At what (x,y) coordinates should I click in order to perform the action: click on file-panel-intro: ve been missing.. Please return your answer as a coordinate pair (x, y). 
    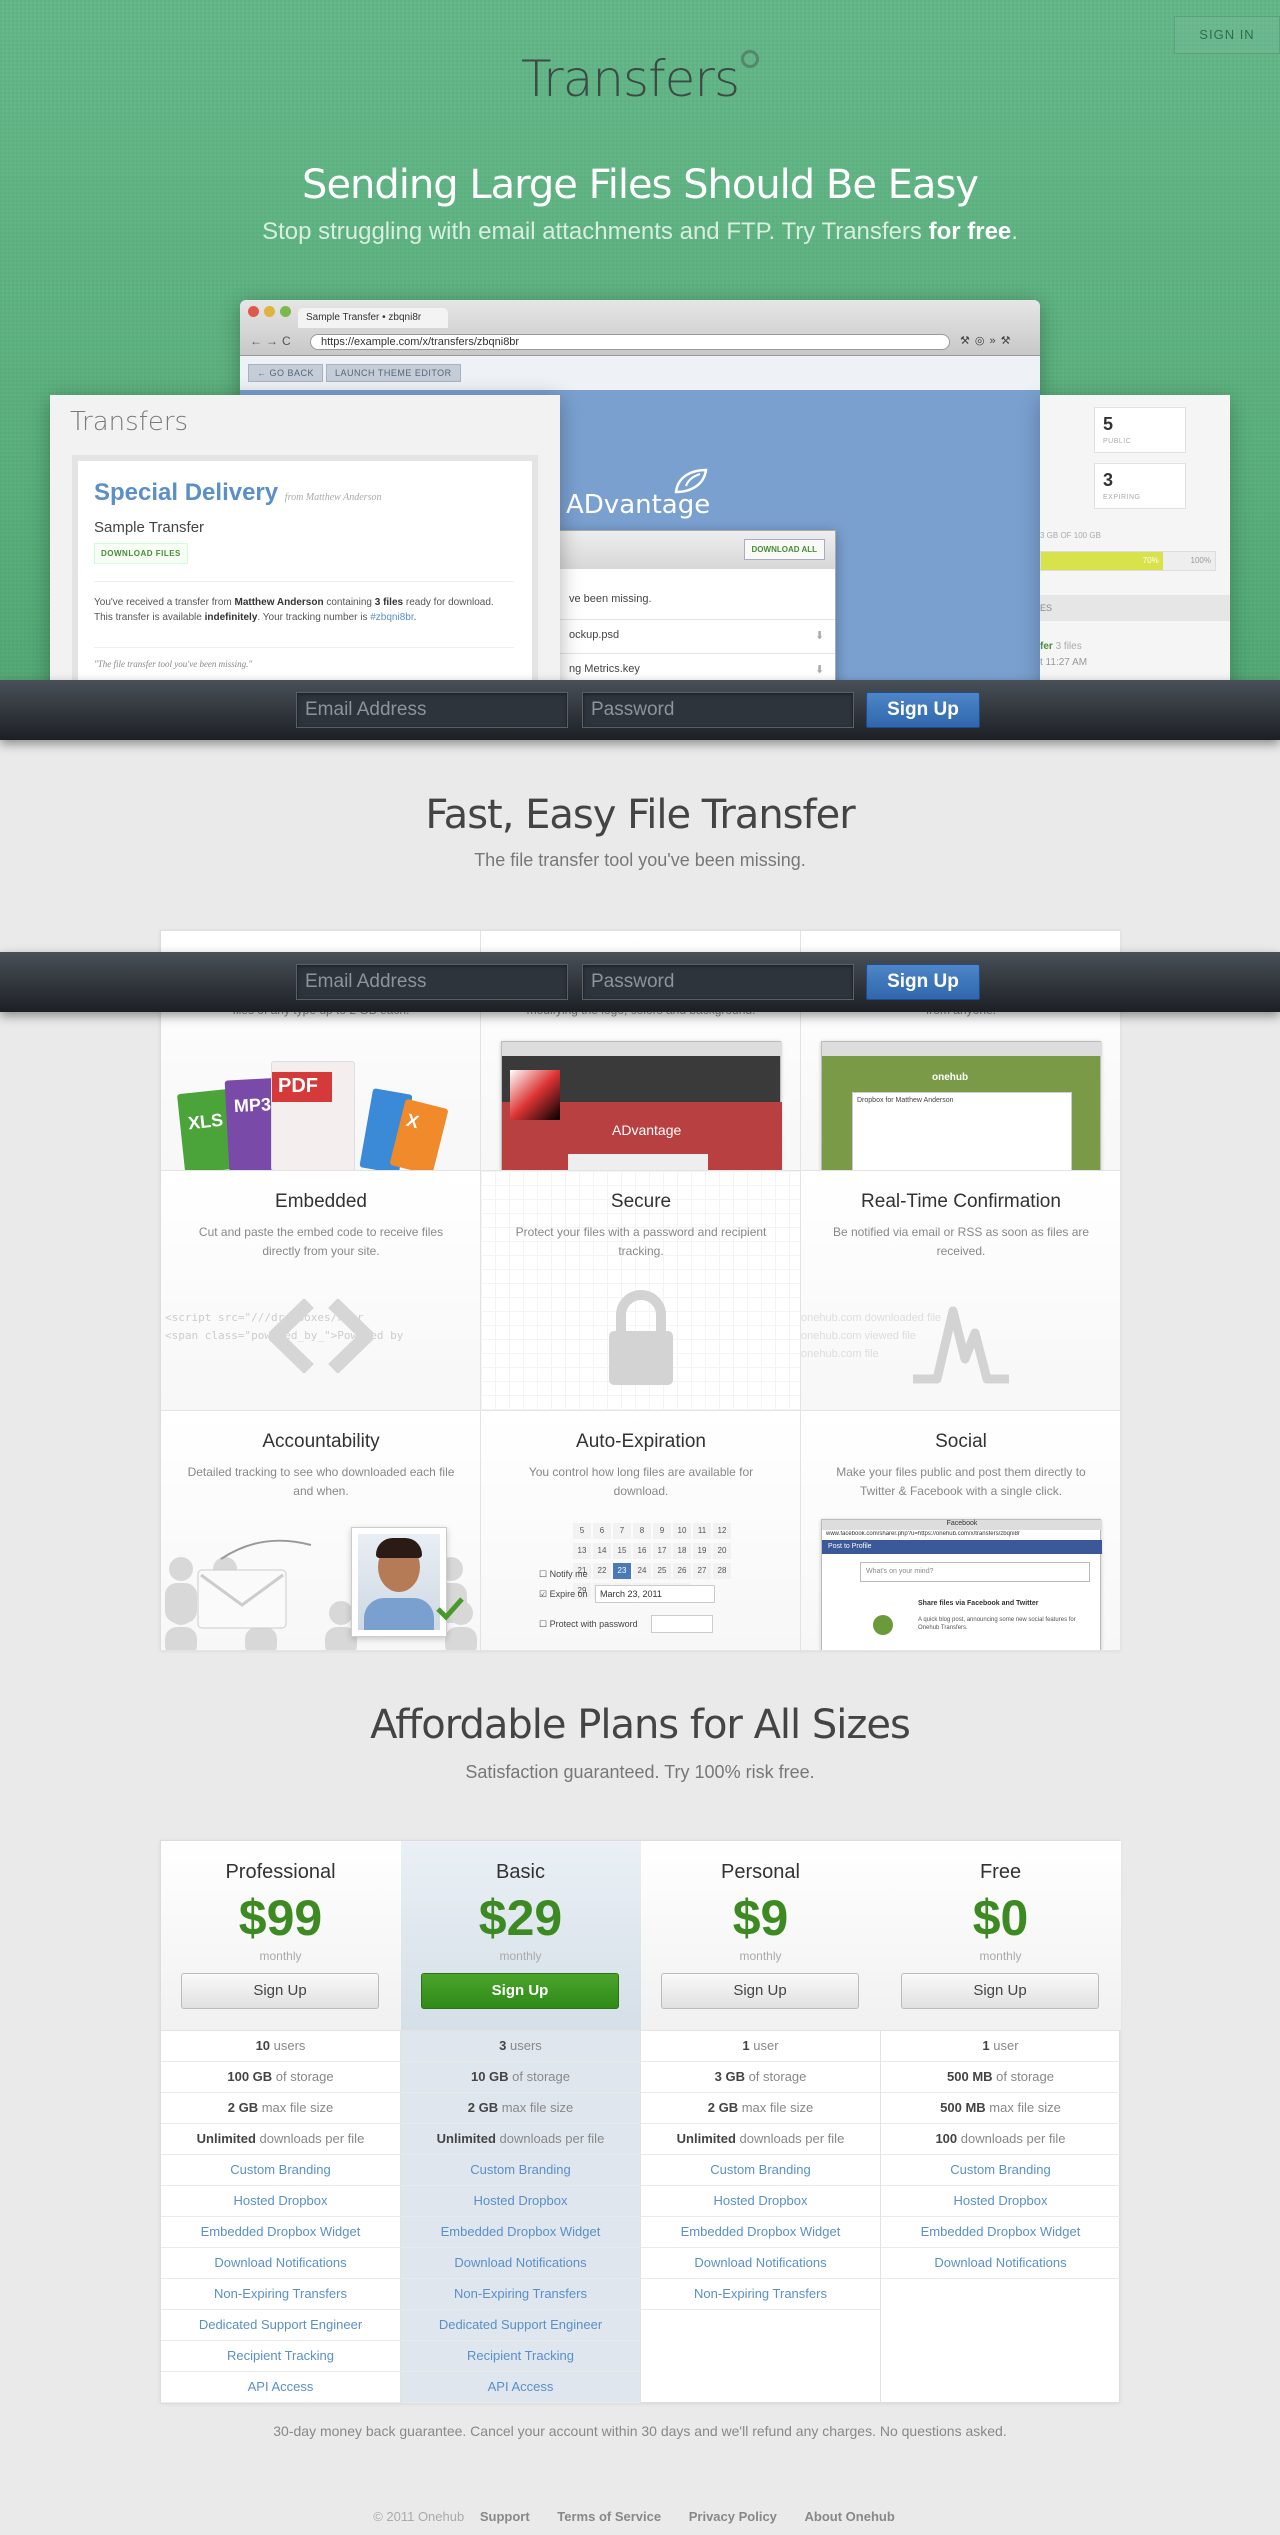
    Looking at the image, I should click on (610, 599).